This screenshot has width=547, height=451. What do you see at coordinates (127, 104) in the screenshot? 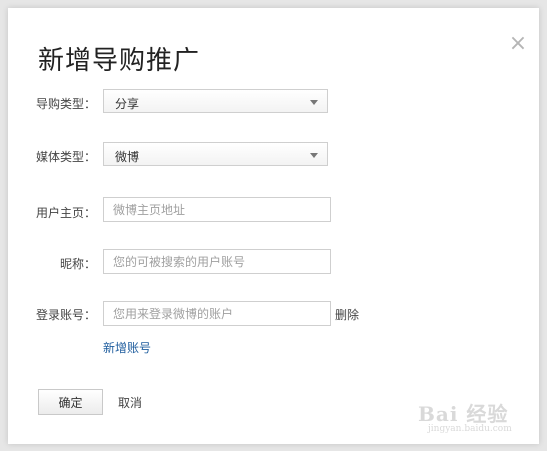
I see `guide-type-value: 分享` at bounding box center [127, 104].